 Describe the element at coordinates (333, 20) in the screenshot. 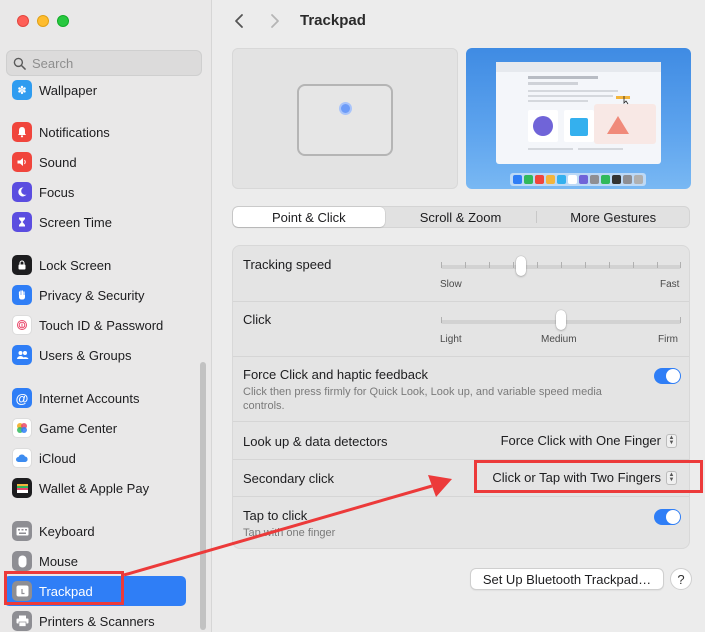

I see `page-title: Trackpad` at that location.